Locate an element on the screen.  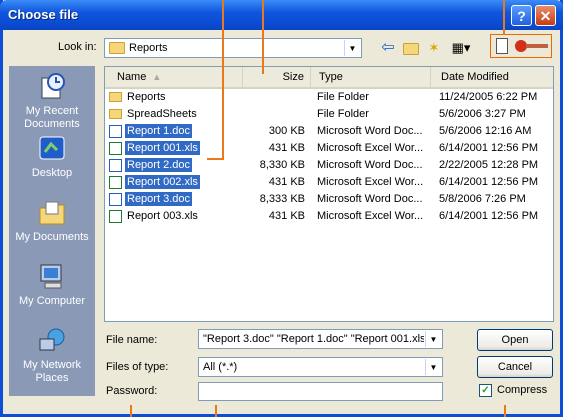
file-size: 300 KB is located at coordinates (286, 131).